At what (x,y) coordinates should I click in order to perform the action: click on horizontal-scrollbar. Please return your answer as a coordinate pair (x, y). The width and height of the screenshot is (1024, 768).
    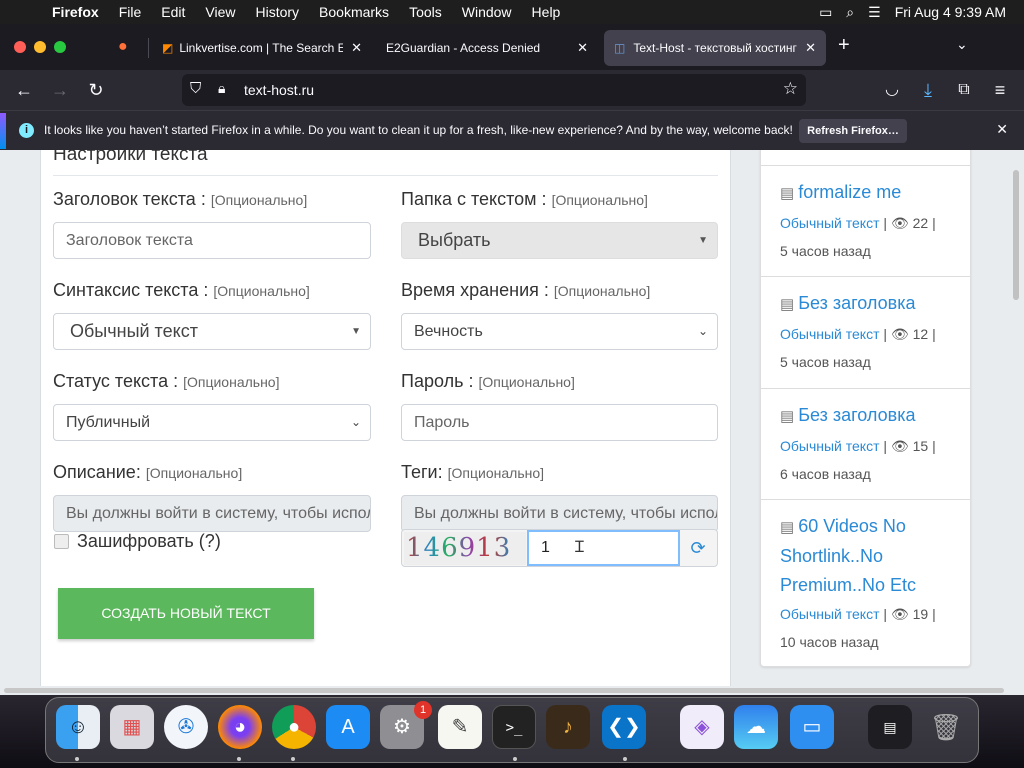
    Looking at the image, I should click on (512, 690).